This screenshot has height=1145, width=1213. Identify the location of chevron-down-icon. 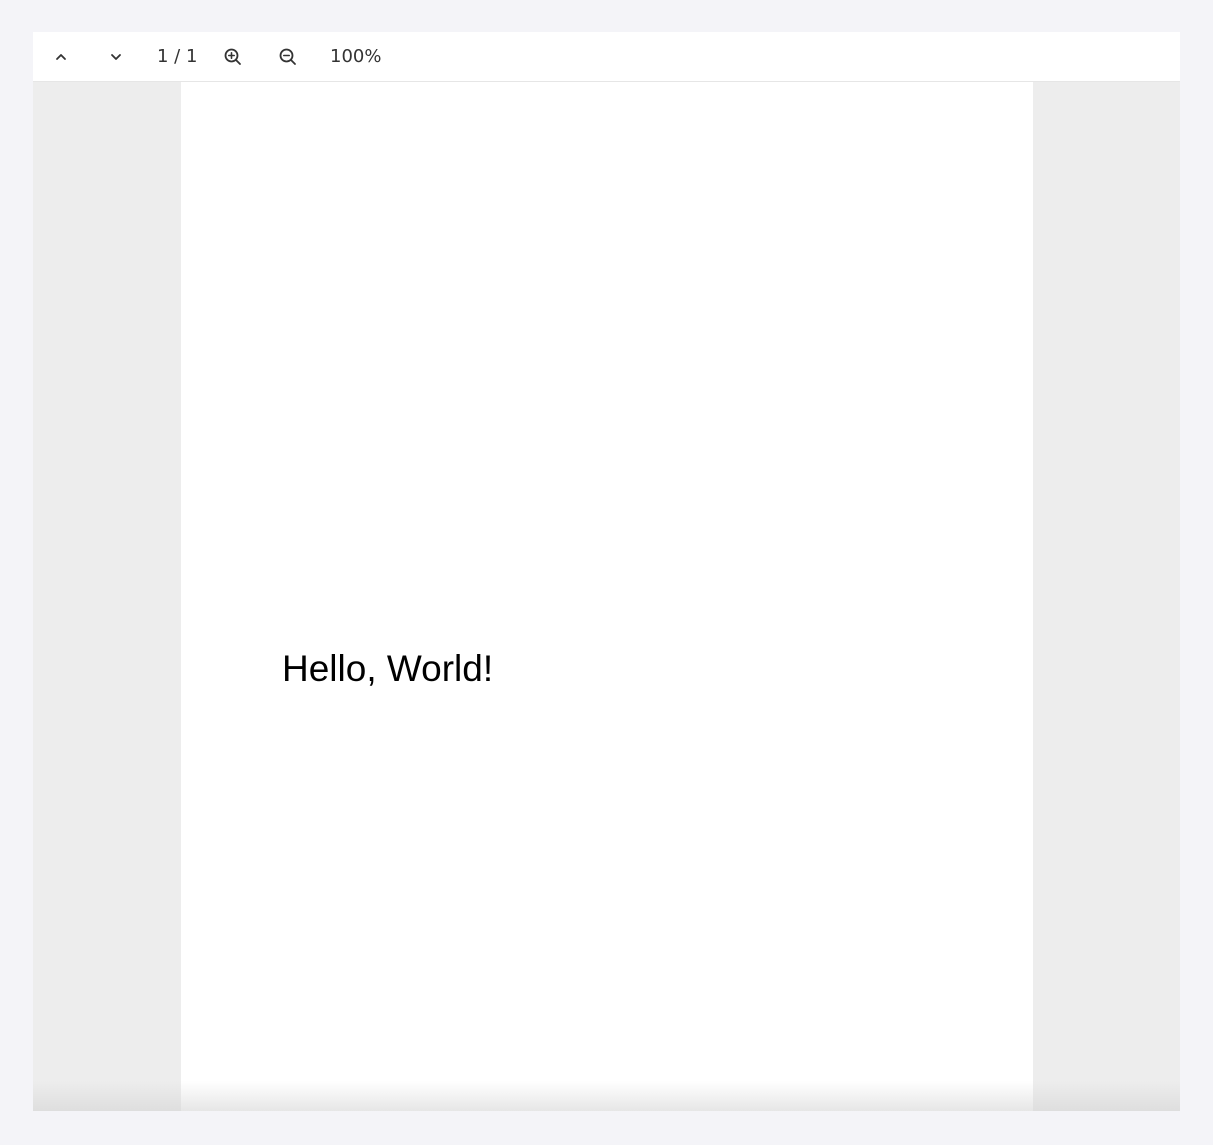
(116, 57).